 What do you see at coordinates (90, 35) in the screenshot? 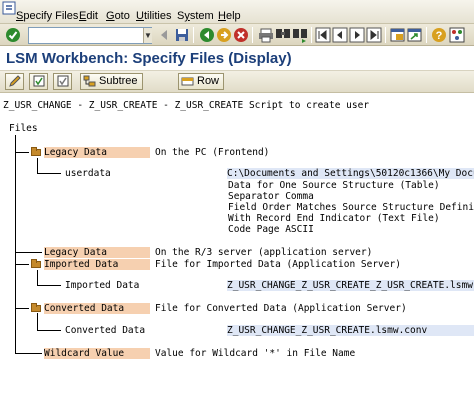
I see `command-field` at bounding box center [90, 35].